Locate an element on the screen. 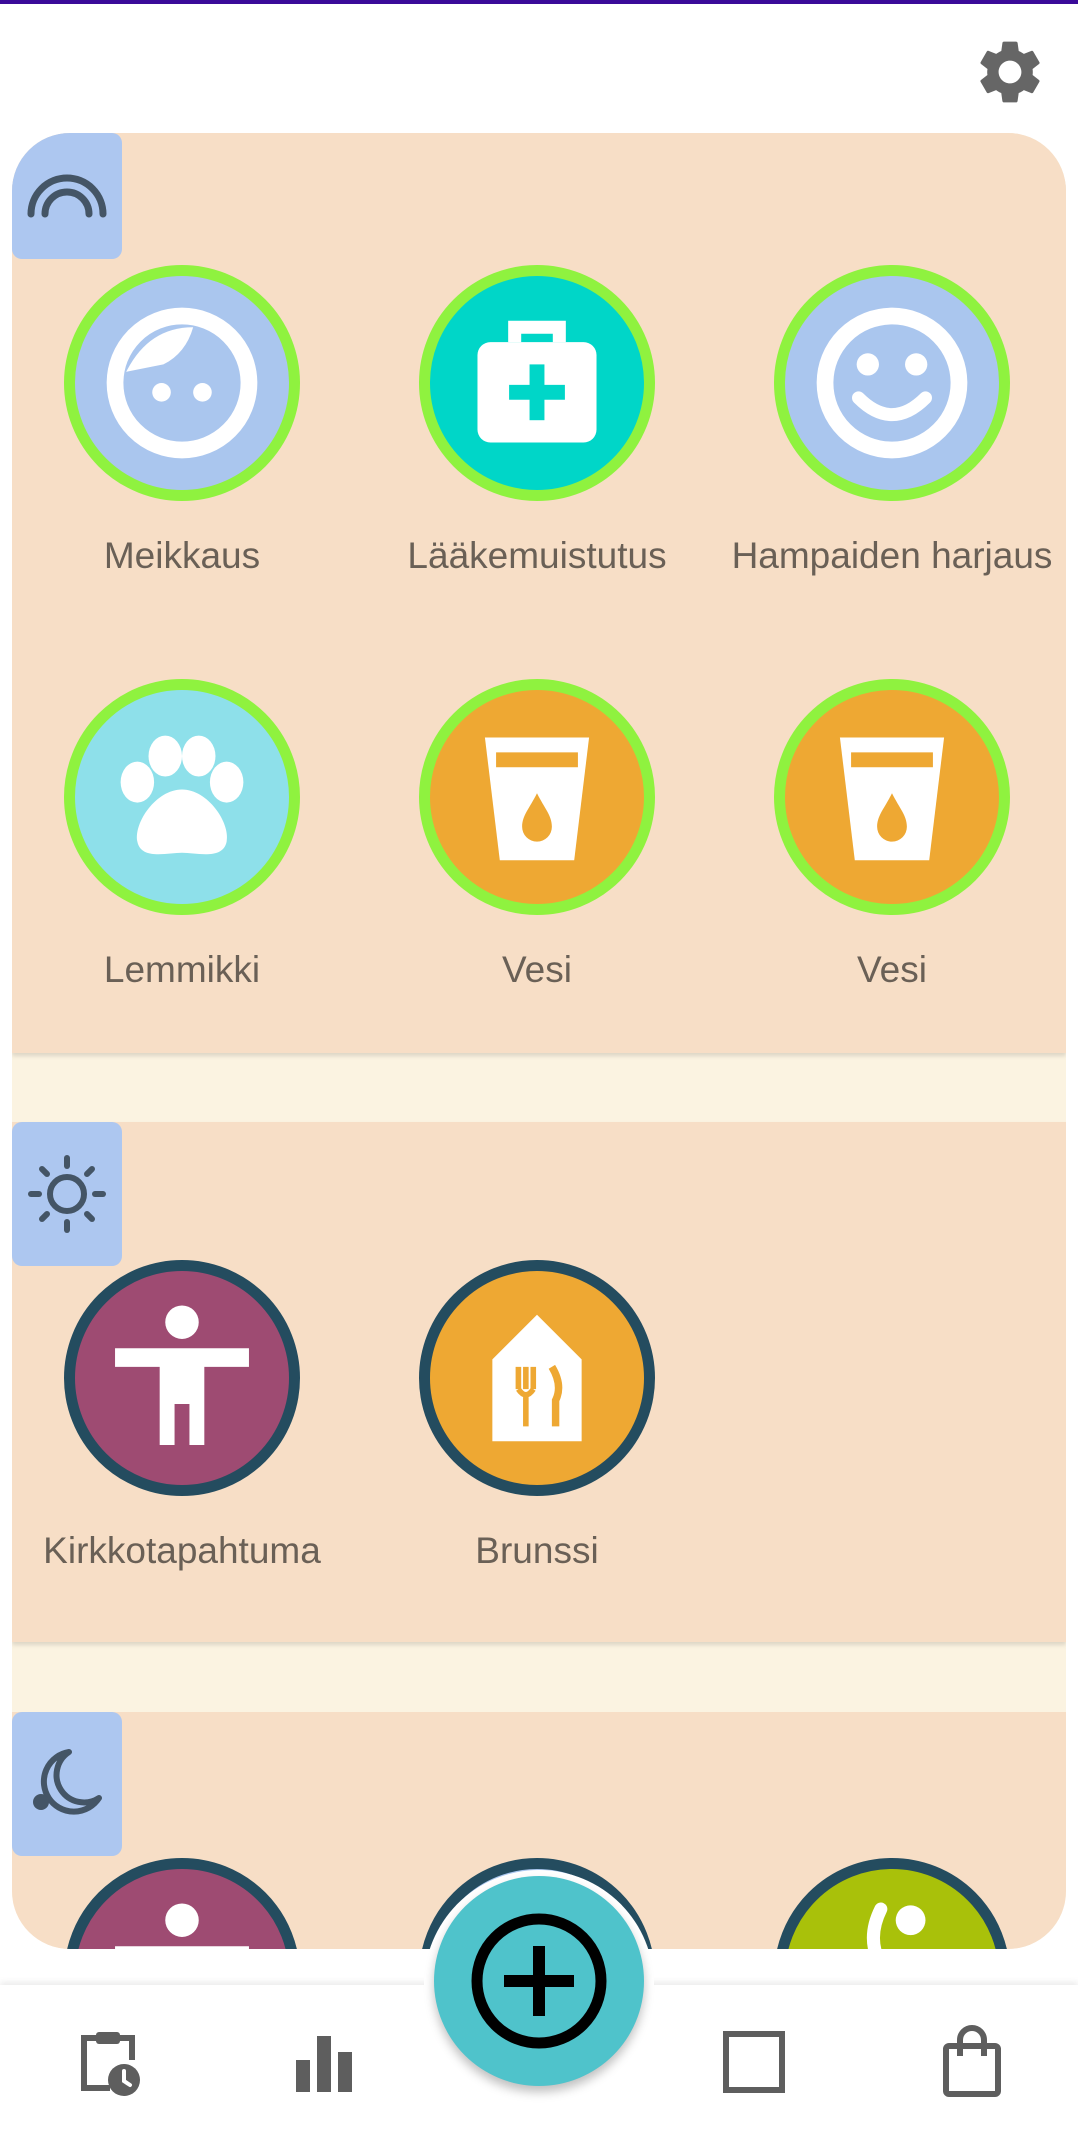 The image size is (1078, 2131). section-day-icon is located at coordinates (67, 1194).